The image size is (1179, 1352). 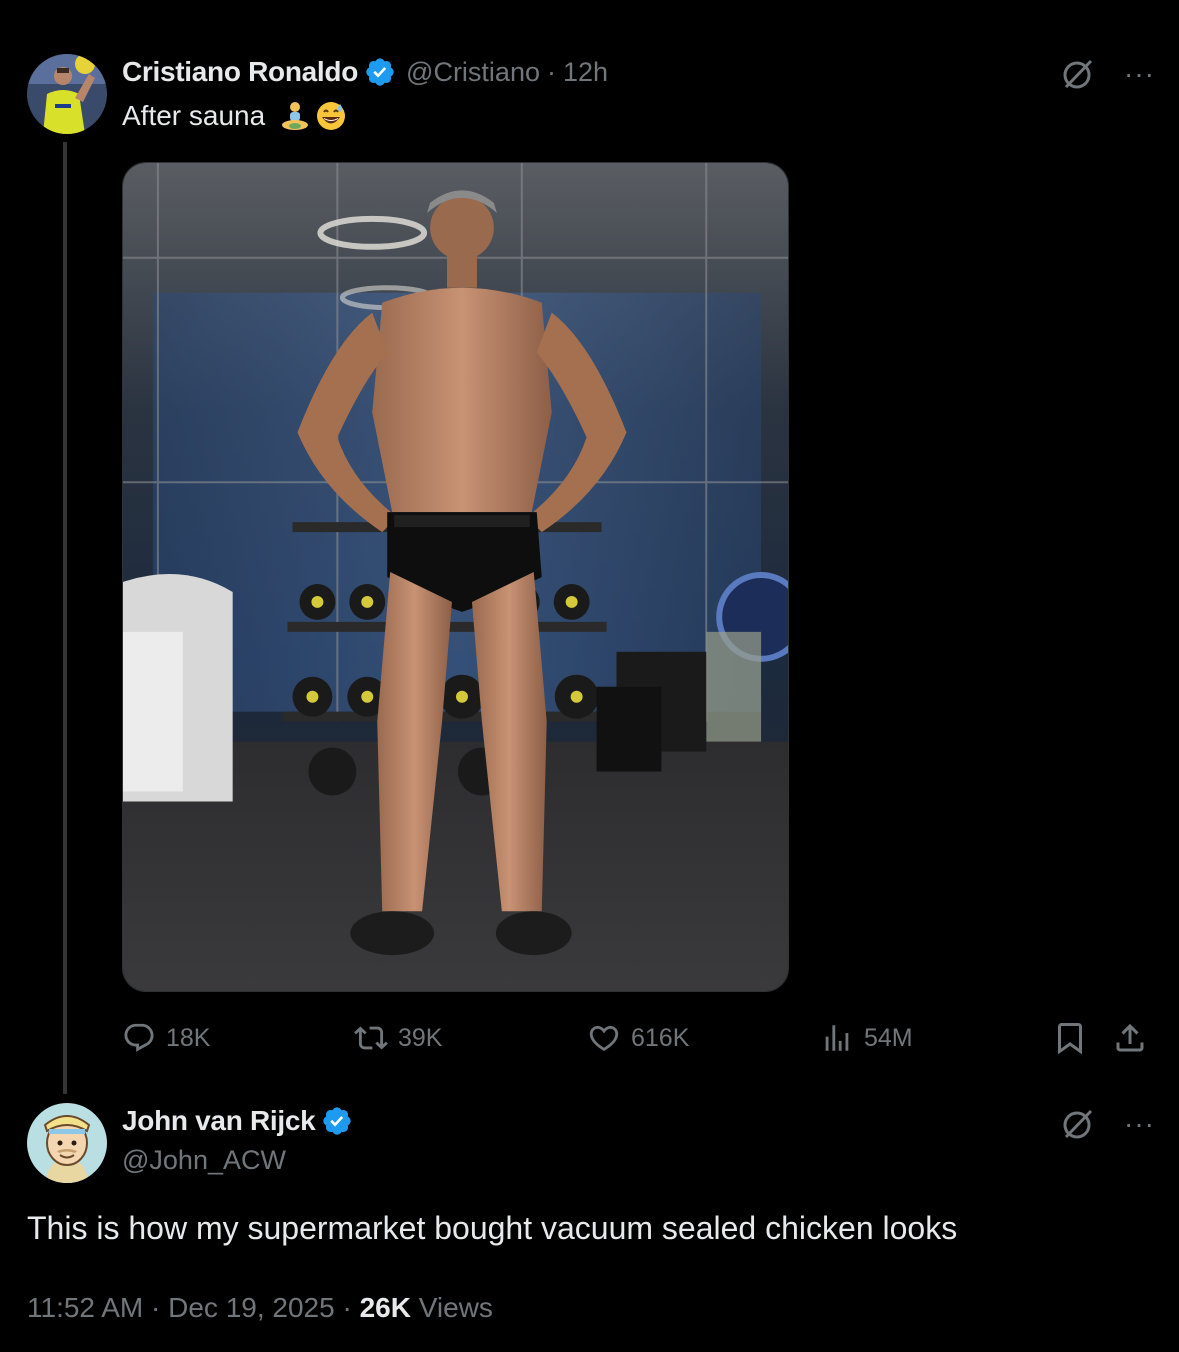 I want to click on tweet-text: After sauna, so click(x=234, y=116).